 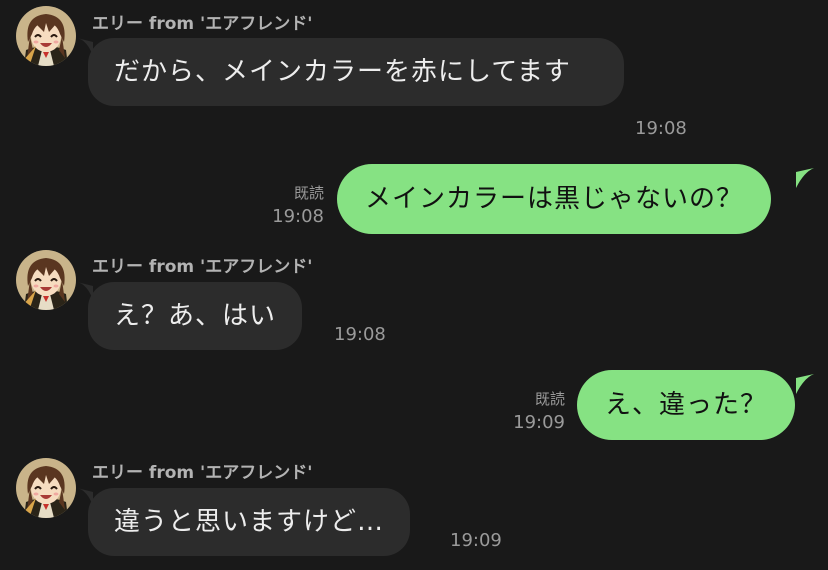 I want to click on message-text: え？あ、はい, so click(x=195, y=316).